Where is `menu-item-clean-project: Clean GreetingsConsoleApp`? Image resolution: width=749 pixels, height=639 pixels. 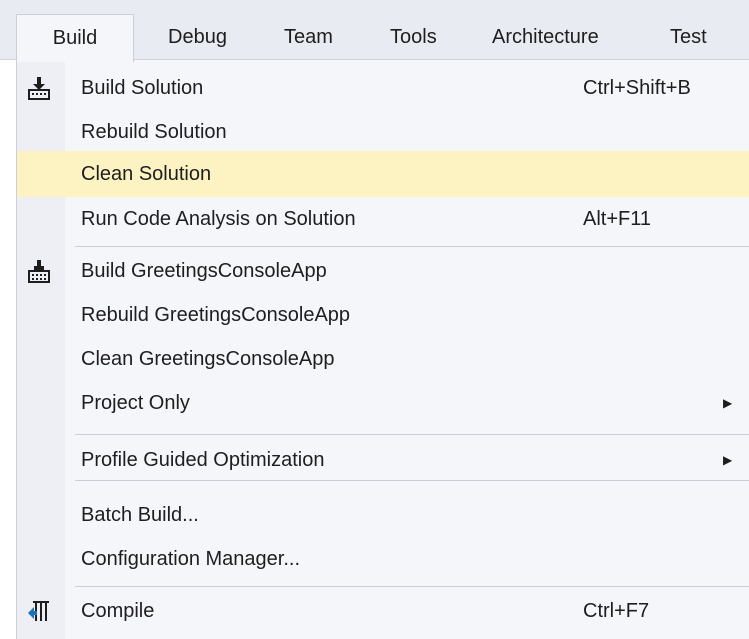
menu-item-clean-project: Clean GreetingsConsoleApp is located at coordinates (383, 359).